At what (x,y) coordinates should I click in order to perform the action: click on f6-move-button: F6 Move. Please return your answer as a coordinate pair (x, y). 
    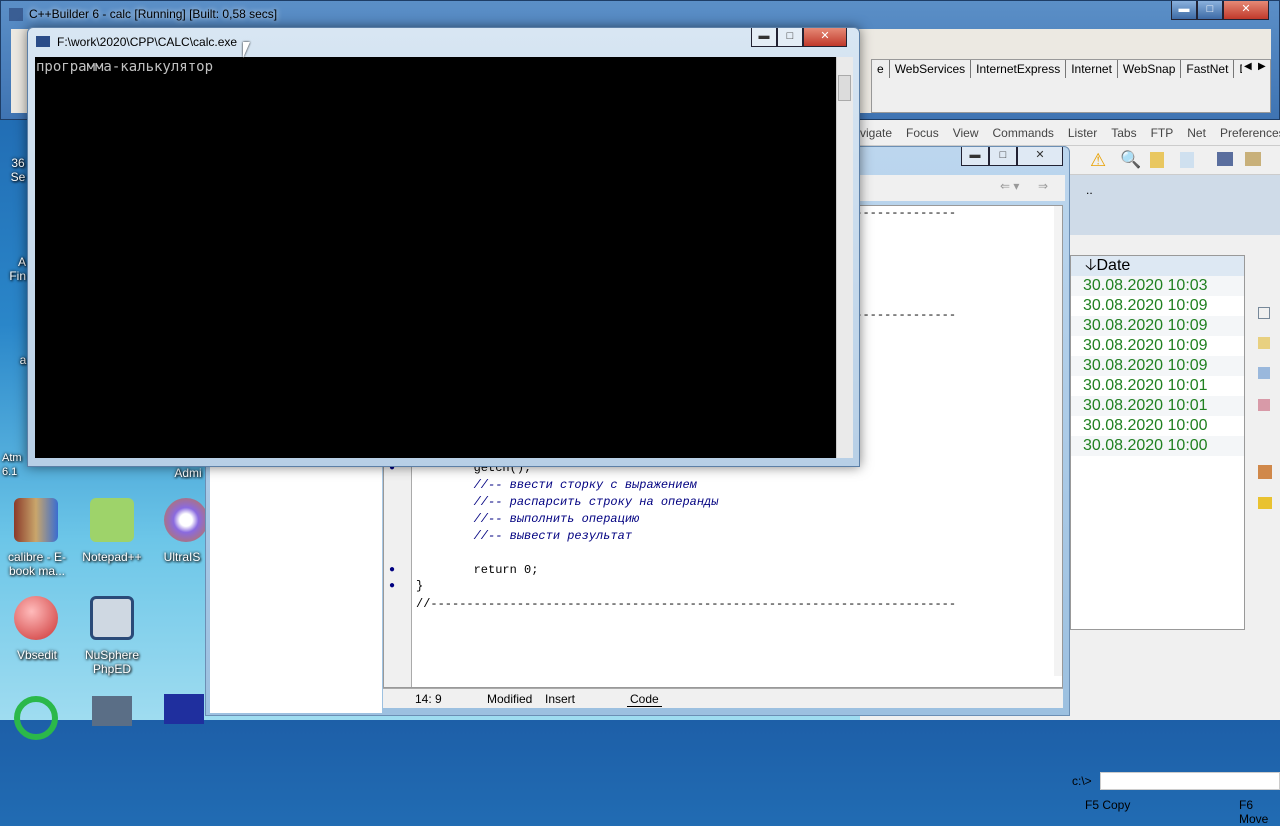
    Looking at the image, I should click on (1259, 812).